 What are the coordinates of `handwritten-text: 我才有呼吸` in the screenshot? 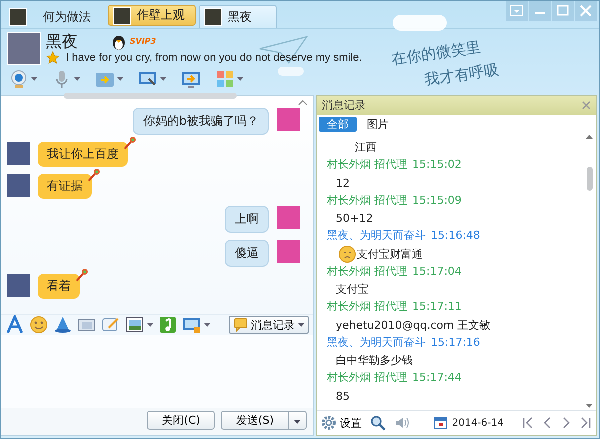 It's located at (462, 75).